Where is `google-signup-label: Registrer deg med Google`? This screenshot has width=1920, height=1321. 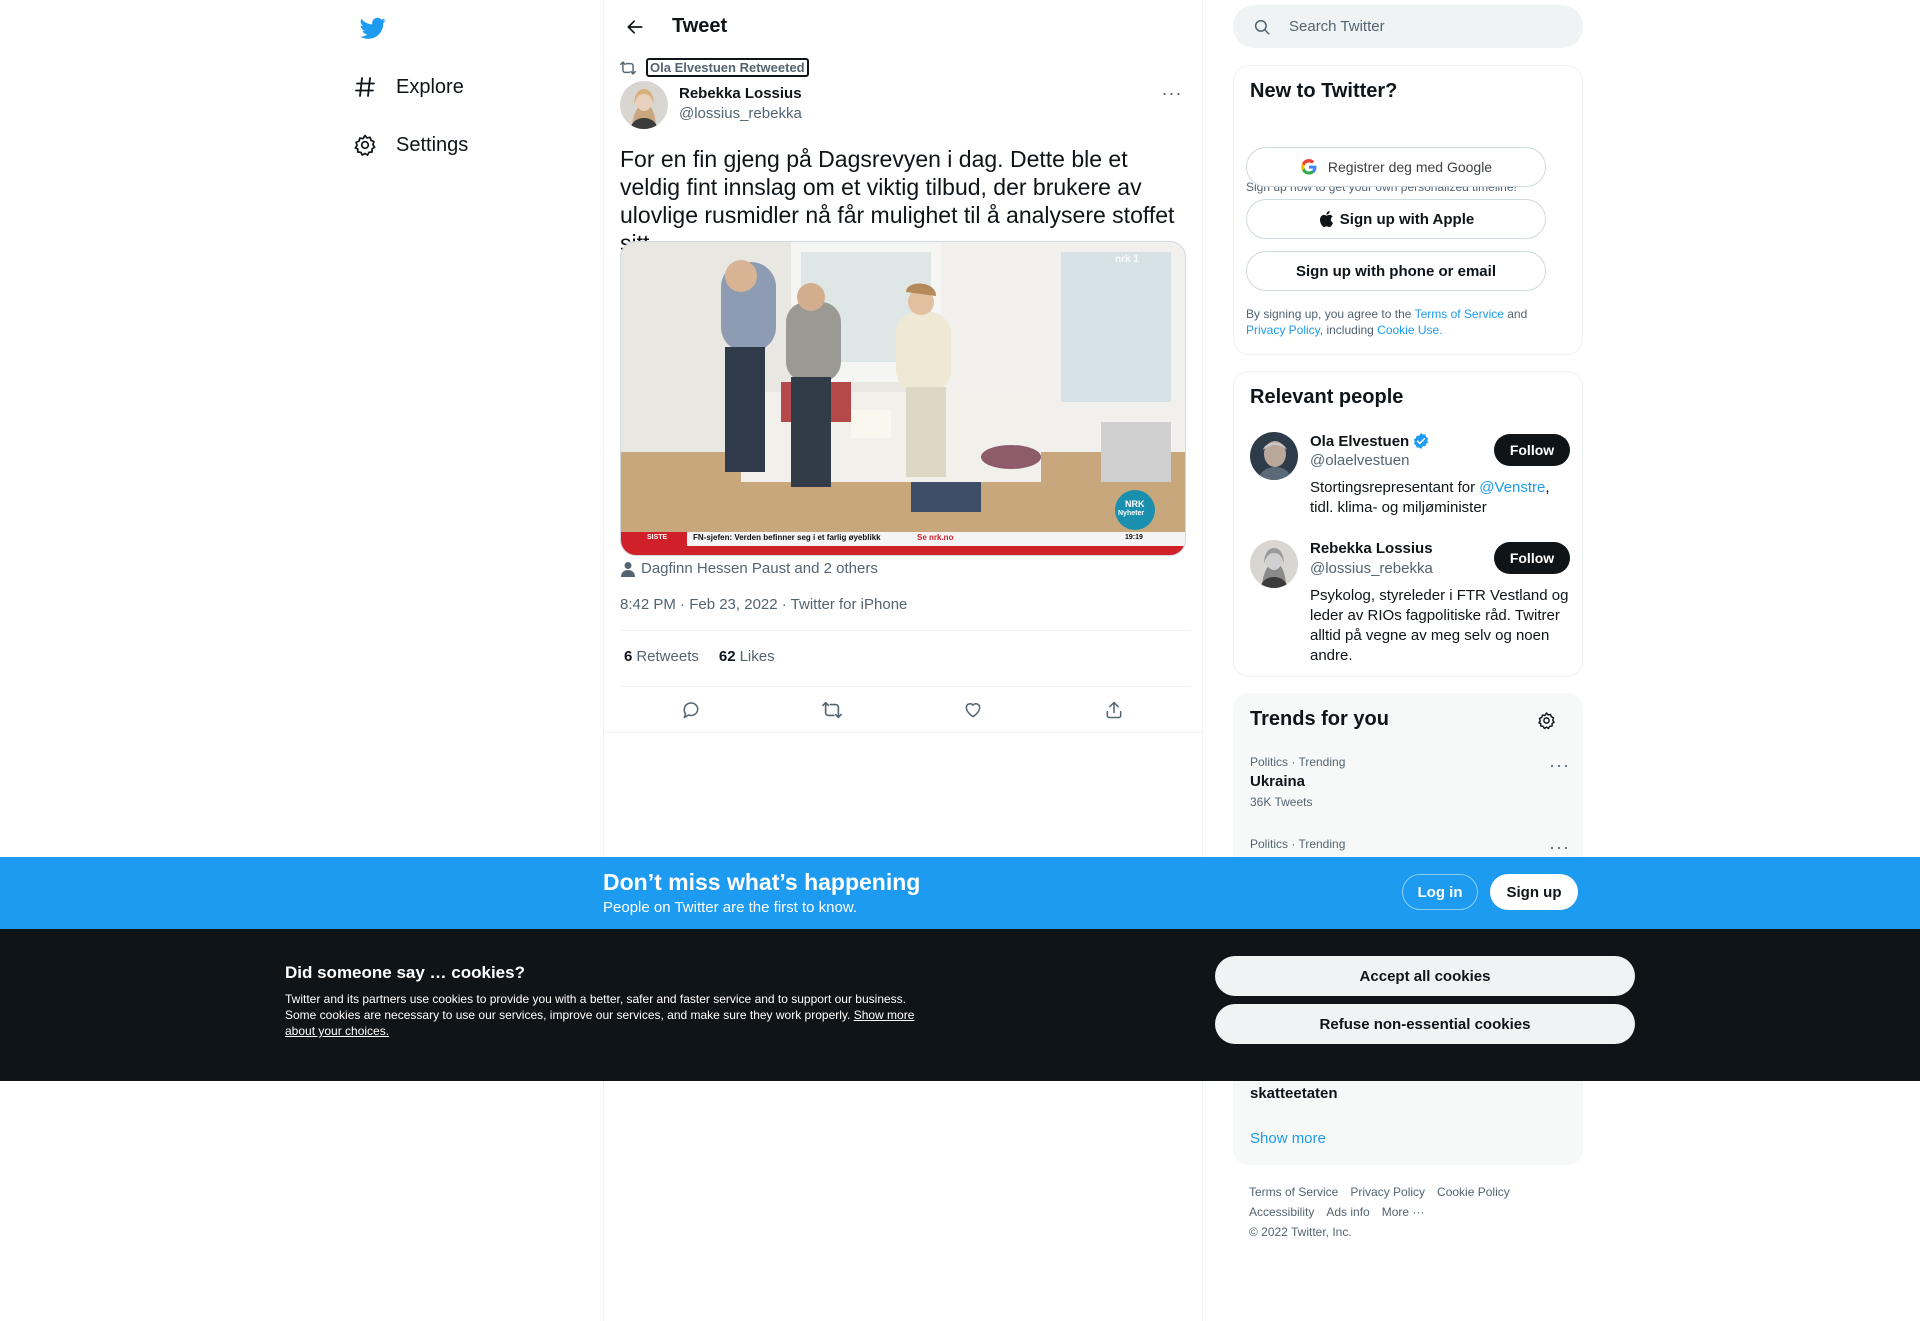 google-signup-label: Registrer deg med Google is located at coordinates (1410, 167).